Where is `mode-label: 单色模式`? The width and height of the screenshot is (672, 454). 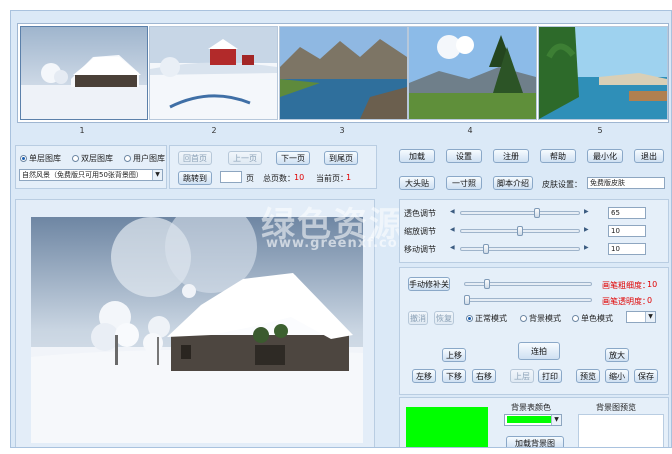
mode-label: 单色模式 is located at coordinates (597, 318).